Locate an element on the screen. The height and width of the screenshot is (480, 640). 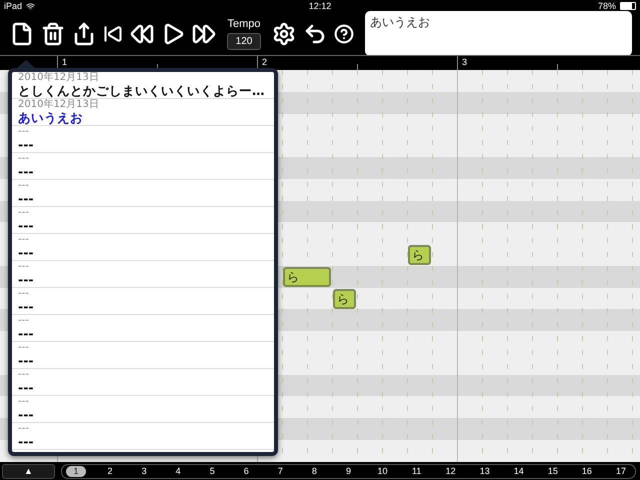
settings-button is located at coordinates (284, 34).